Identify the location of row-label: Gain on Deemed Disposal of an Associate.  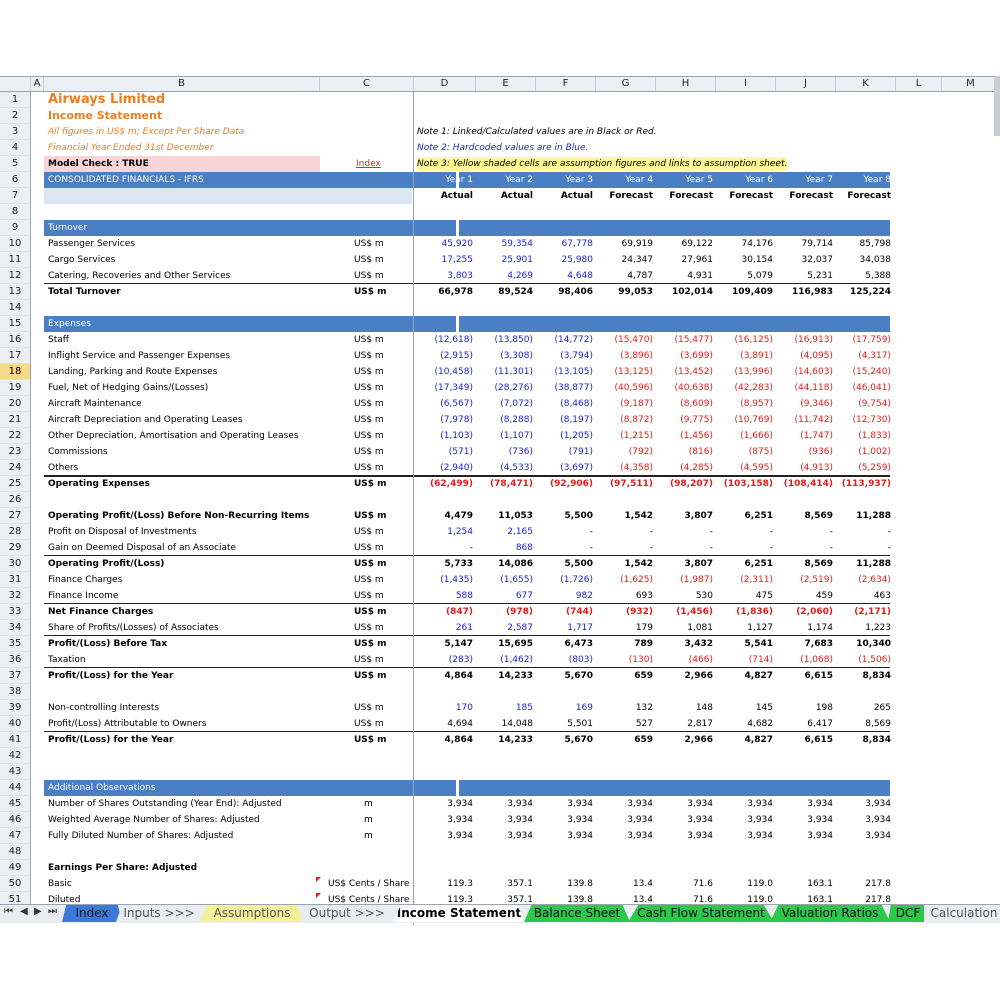
(142, 548).